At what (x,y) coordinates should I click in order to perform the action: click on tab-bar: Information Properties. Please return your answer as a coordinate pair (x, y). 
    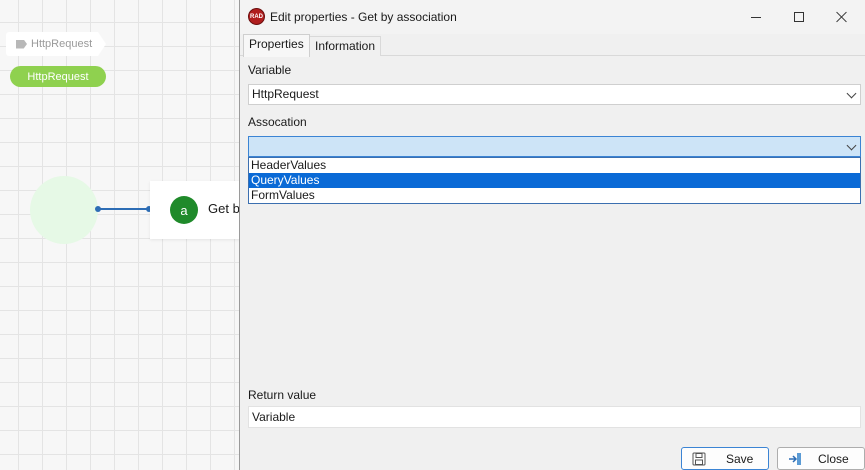
    Looking at the image, I should click on (552, 45).